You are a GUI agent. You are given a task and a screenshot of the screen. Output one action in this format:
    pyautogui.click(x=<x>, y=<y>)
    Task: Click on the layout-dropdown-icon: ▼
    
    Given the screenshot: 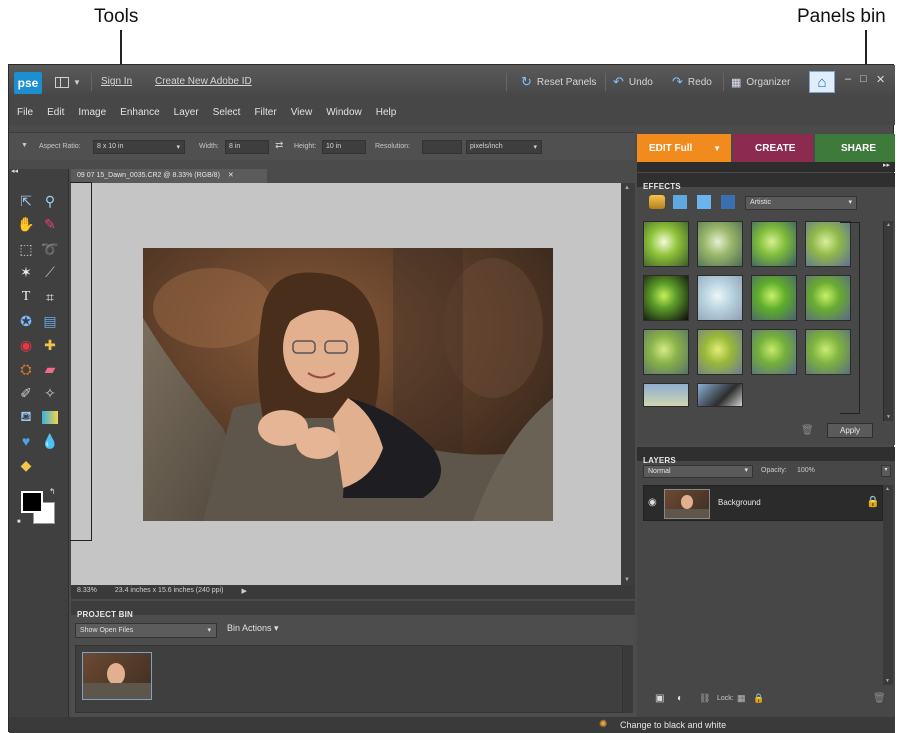 What is the action you would take?
    pyautogui.click(x=77, y=82)
    